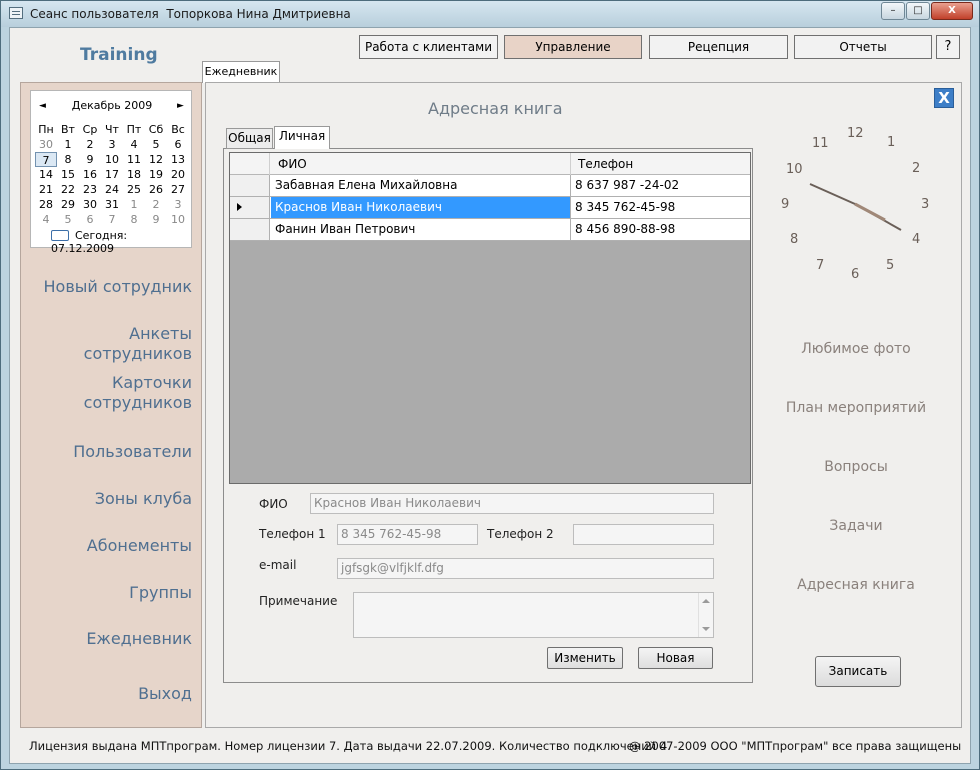 This screenshot has width=980, height=770. Describe the element at coordinates (292, 164) in the screenshot. I see `column-header-fio: ФИО` at that location.